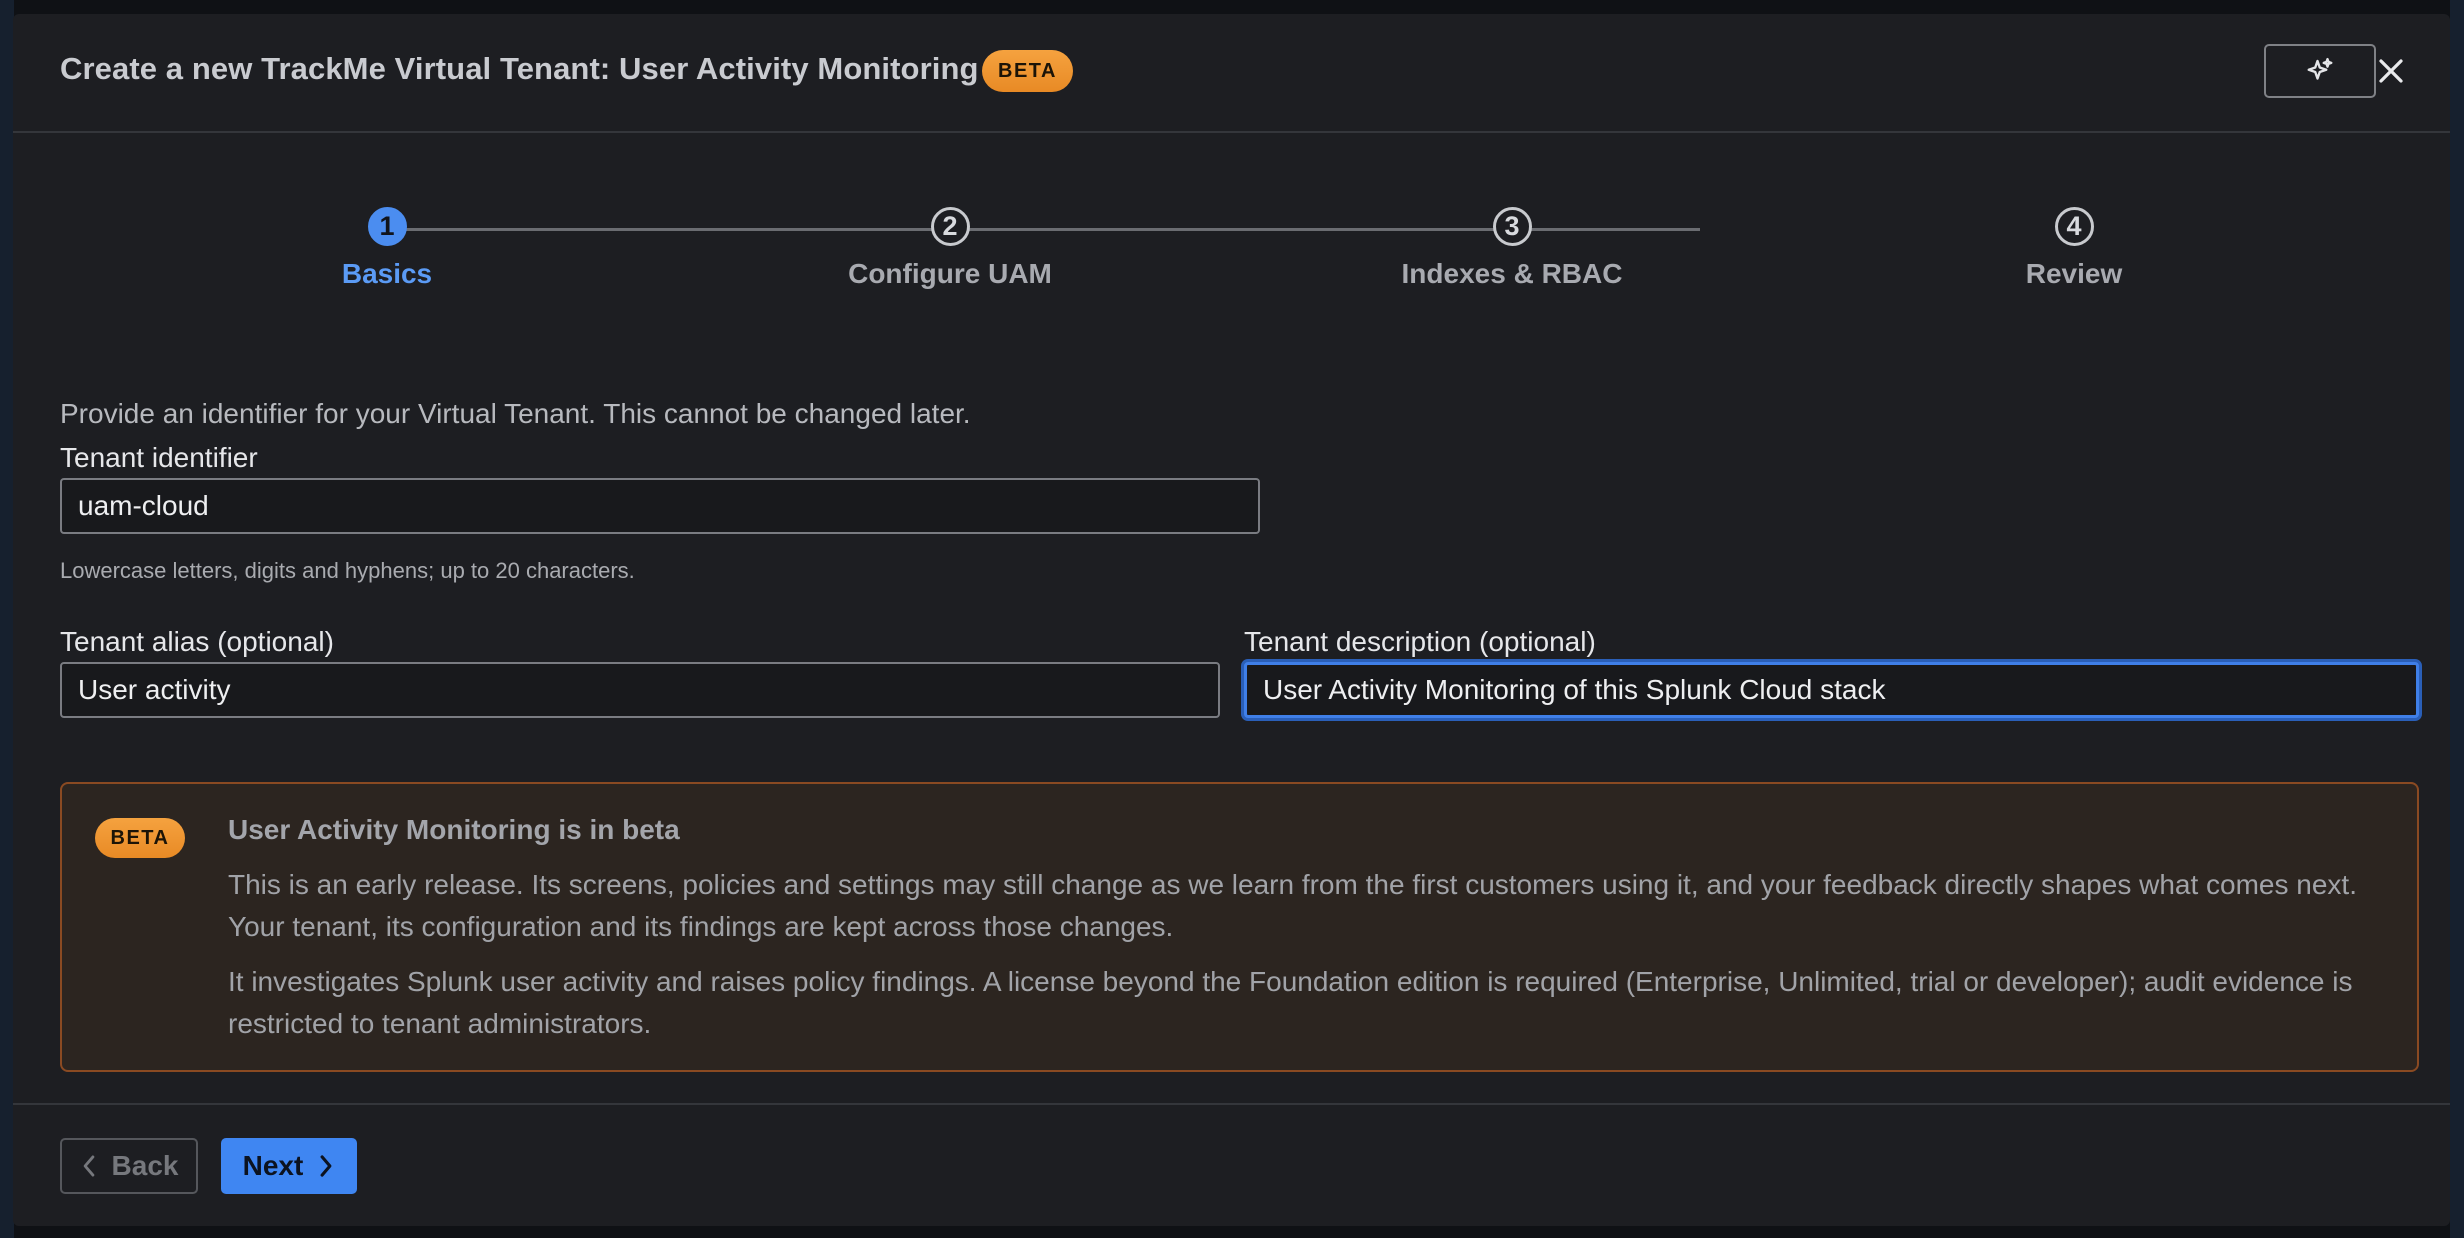 The width and height of the screenshot is (2464, 1238). What do you see at coordinates (197, 641) in the screenshot?
I see `tenant-alias-label: Tenant alias (optional)` at bounding box center [197, 641].